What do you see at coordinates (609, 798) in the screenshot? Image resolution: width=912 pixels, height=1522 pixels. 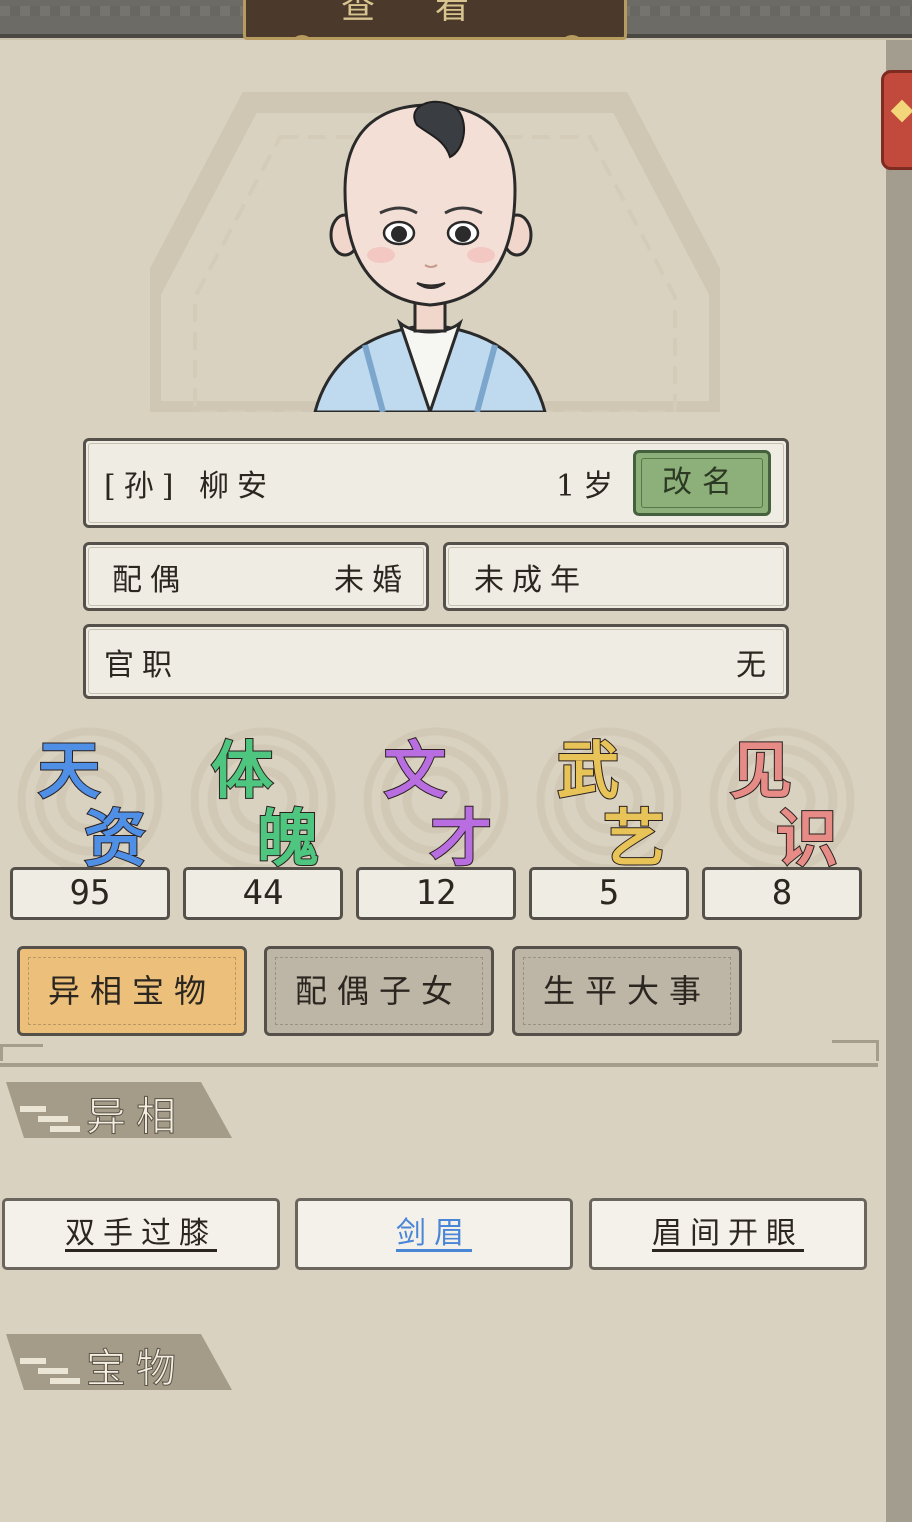 I see `stat-martial: 武 艺` at bounding box center [609, 798].